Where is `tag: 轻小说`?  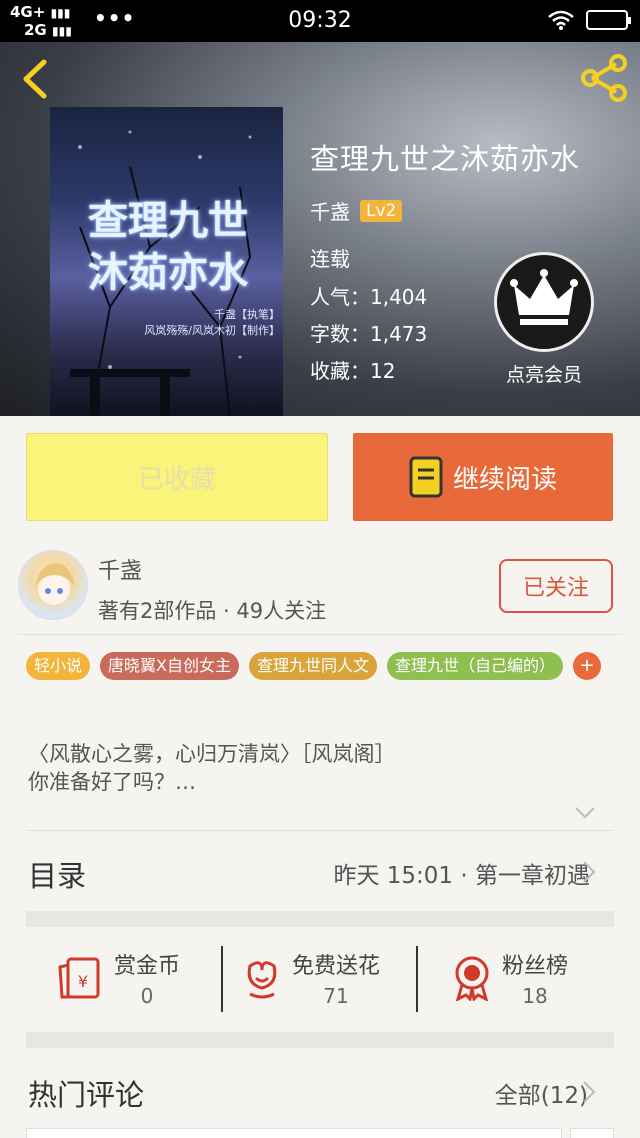
tag: 轻小说 is located at coordinates (58, 666).